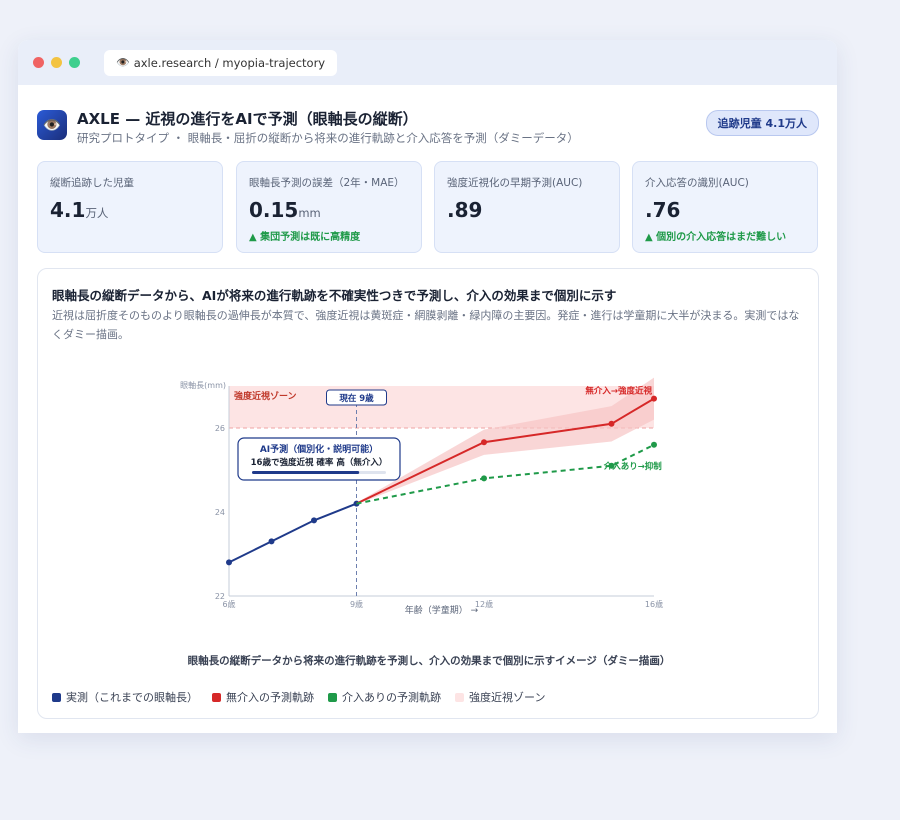  I want to click on kpi-number: .76, so click(663, 210).